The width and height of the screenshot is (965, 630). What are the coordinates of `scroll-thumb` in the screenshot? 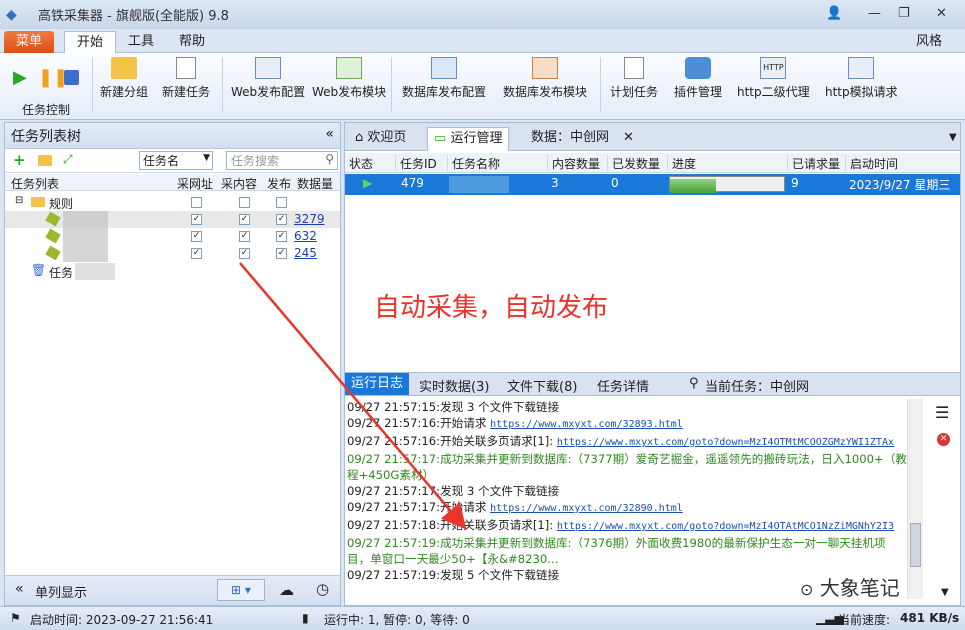 It's located at (915, 545).